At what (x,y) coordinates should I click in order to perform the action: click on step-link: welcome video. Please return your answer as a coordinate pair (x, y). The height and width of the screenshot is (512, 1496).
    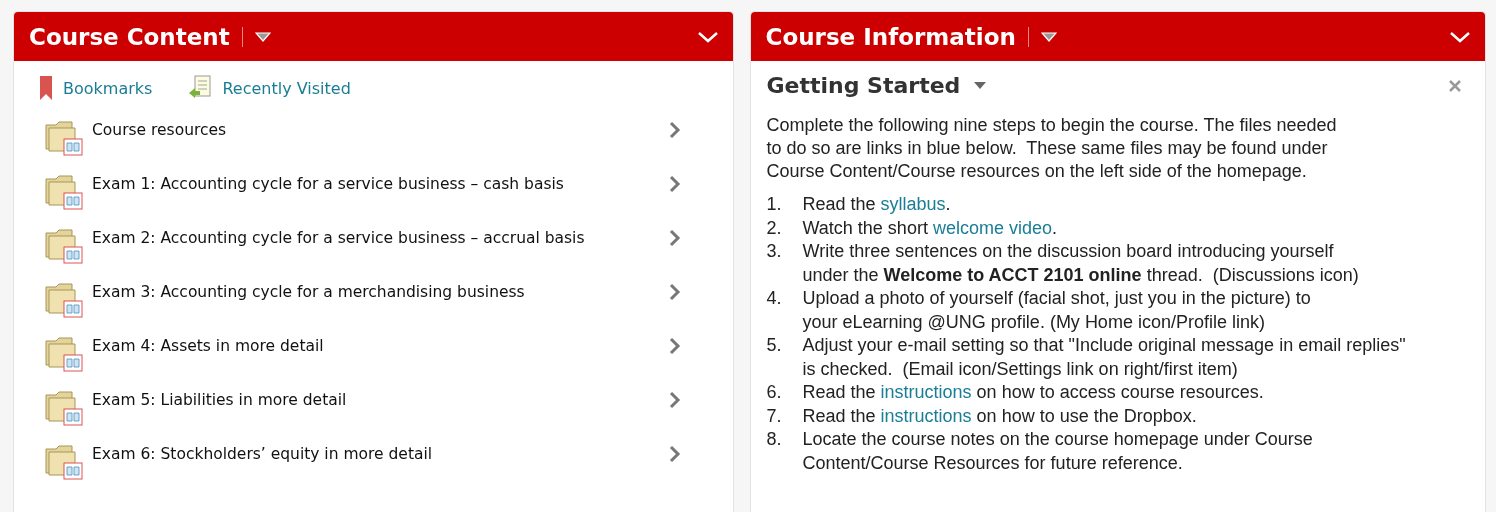
    Looking at the image, I should click on (992, 227).